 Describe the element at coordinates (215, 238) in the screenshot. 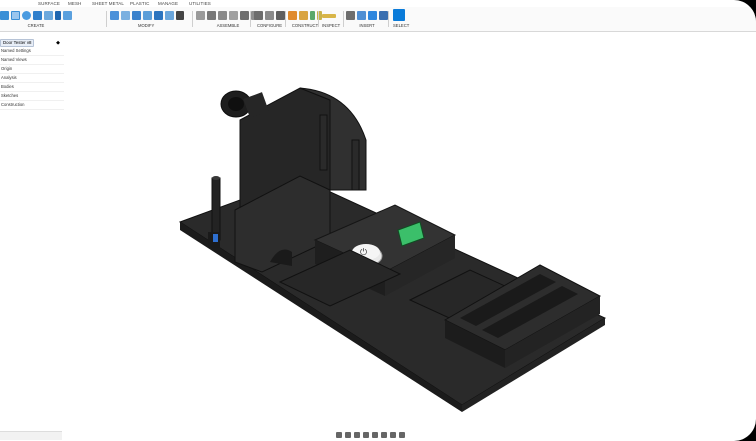

I see `connector-blue` at that location.